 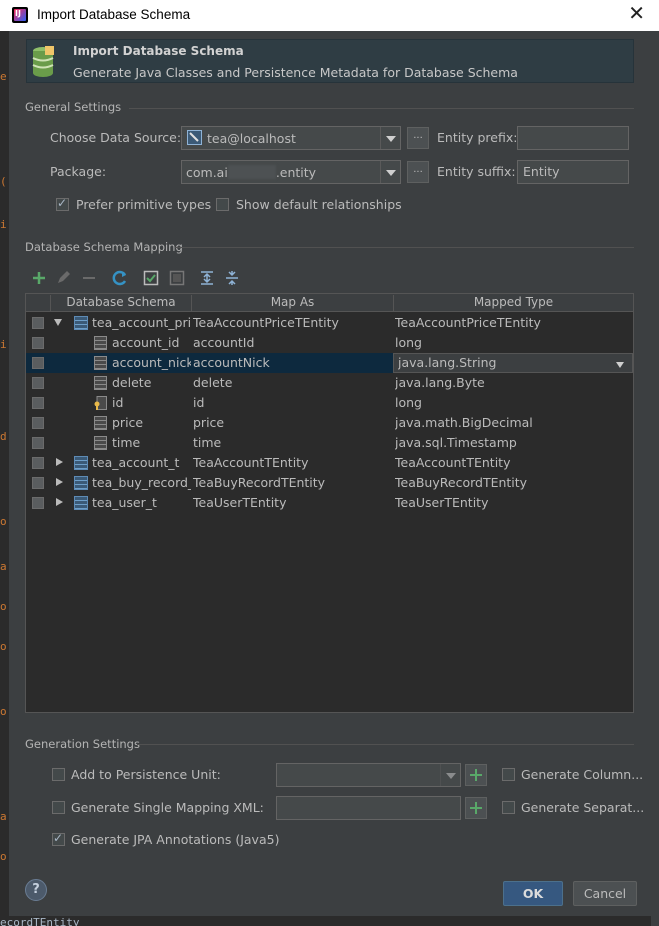 What do you see at coordinates (143, 204) in the screenshot?
I see `prefer-primitive-label: Prefer primitive types` at bounding box center [143, 204].